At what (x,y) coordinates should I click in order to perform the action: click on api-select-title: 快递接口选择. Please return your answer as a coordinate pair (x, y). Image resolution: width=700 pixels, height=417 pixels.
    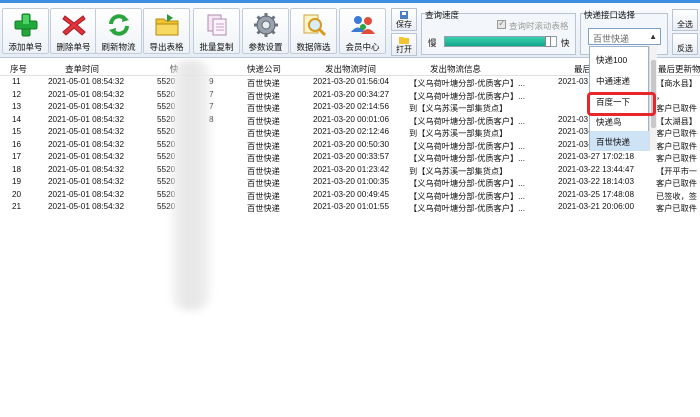
    Looking at the image, I should click on (610, 15).